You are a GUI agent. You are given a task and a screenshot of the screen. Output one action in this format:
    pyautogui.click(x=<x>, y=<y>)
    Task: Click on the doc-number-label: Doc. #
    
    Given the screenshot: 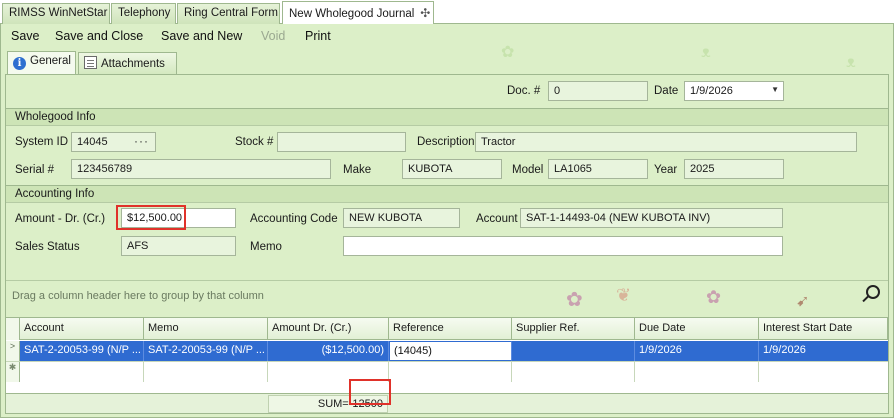 What is the action you would take?
    pyautogui.click(x=524, y=91)
    